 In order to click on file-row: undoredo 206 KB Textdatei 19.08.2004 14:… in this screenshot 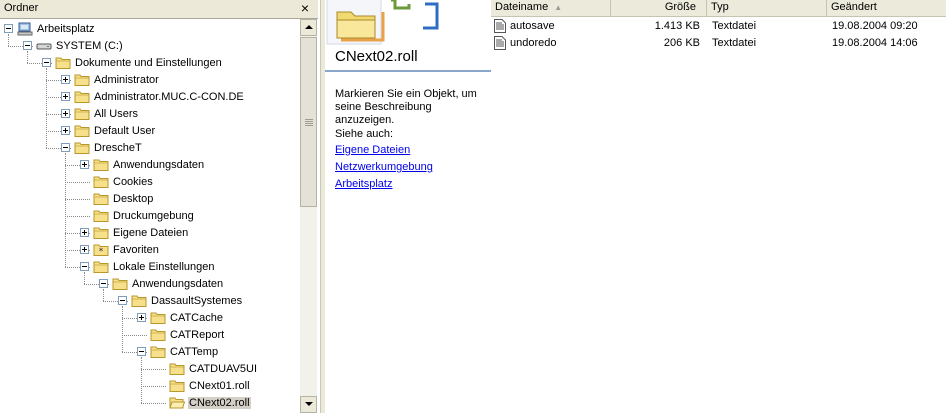, I will do `click(718, 43)`.